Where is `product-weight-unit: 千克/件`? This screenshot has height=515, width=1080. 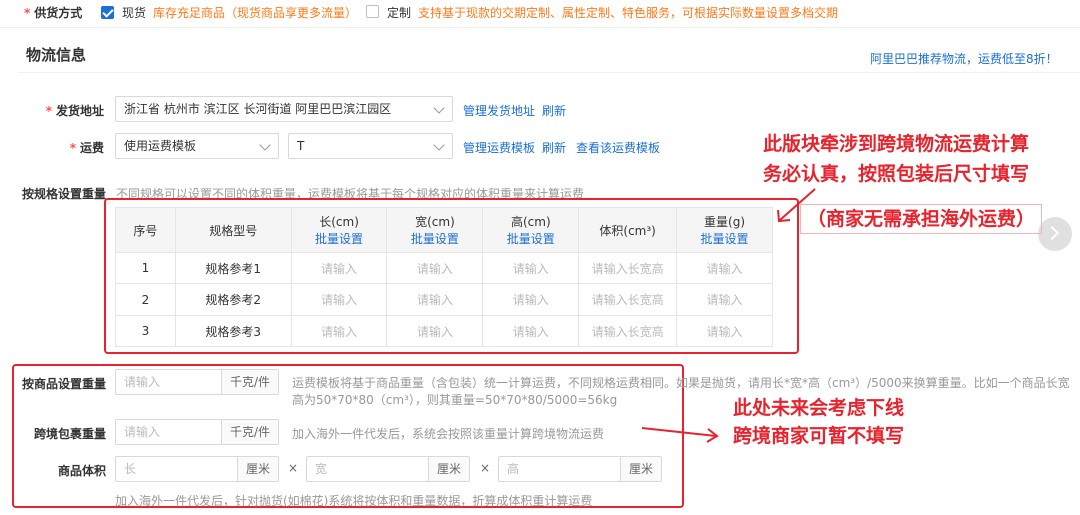
product-weight-unit: 千克/件 is located at coordinates (249, 382).